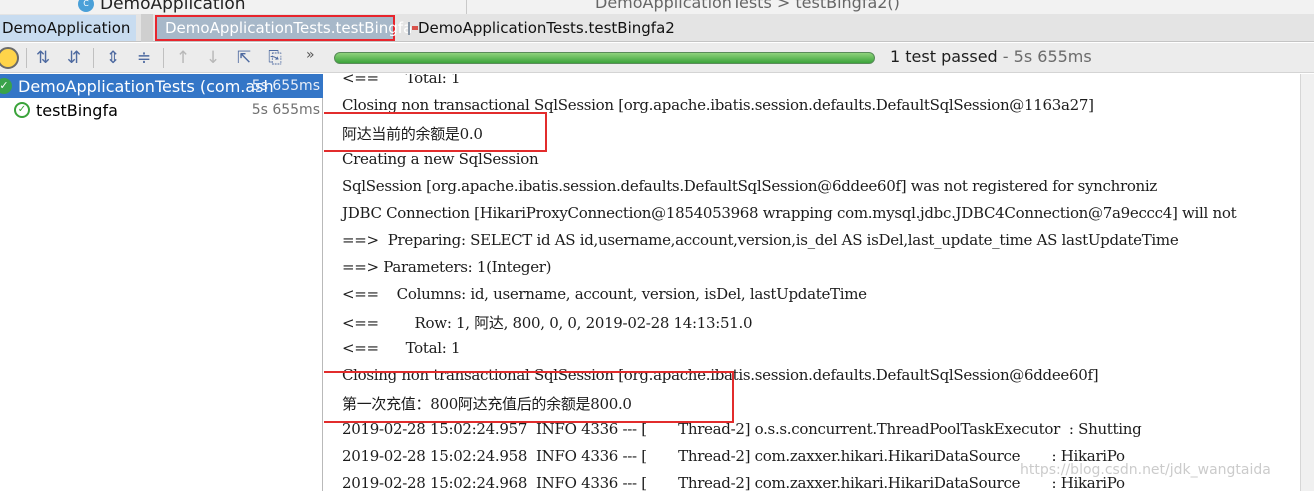 The image size is (1314, 491). What do you see at coordinates (944, 56) in the screenshot?
I see `test-status-main: 1 test passed` at bounding box center [944, 56].